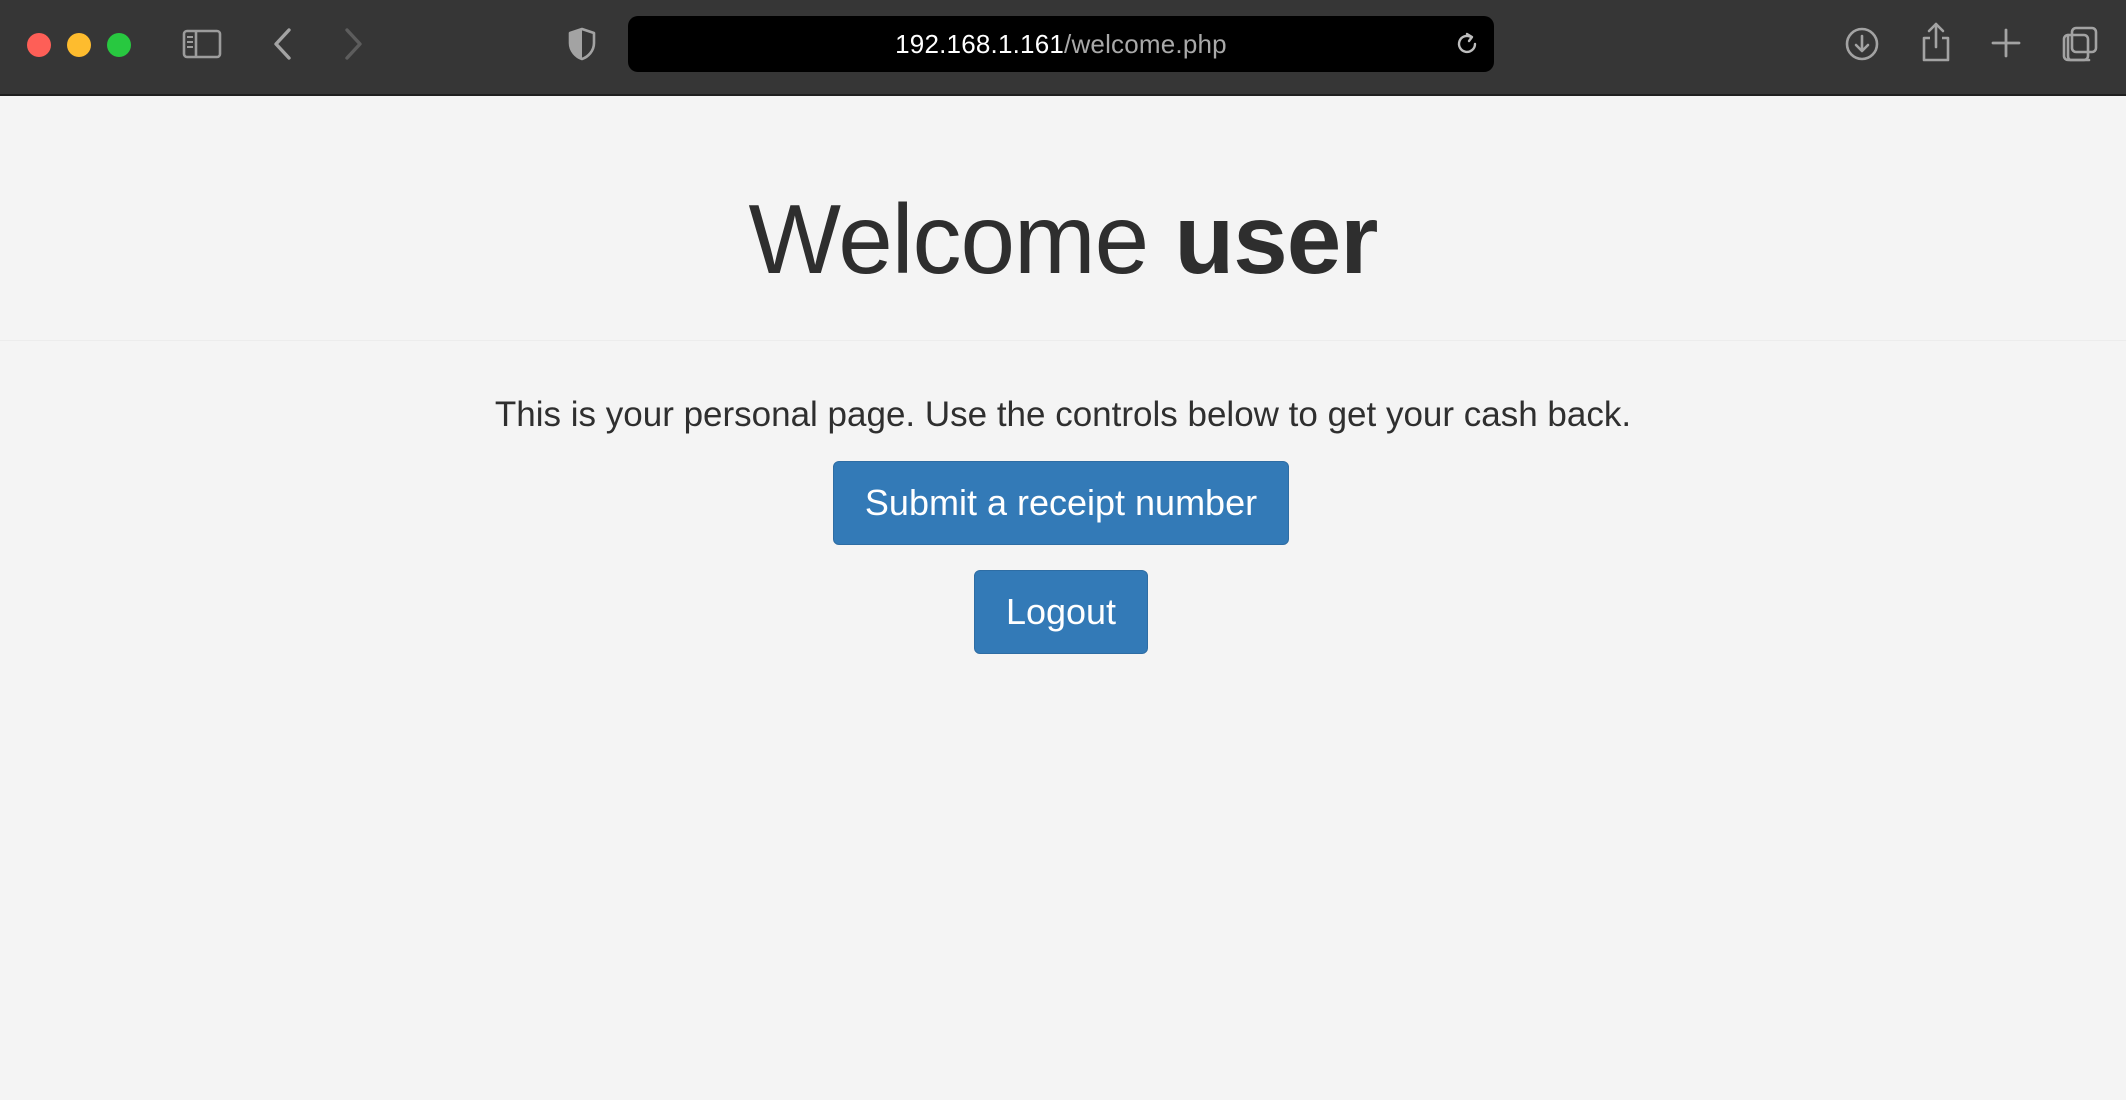  Describe the element at coordinates (353, 44) in the screenshot. I see `chevron-right-icon` at that location.